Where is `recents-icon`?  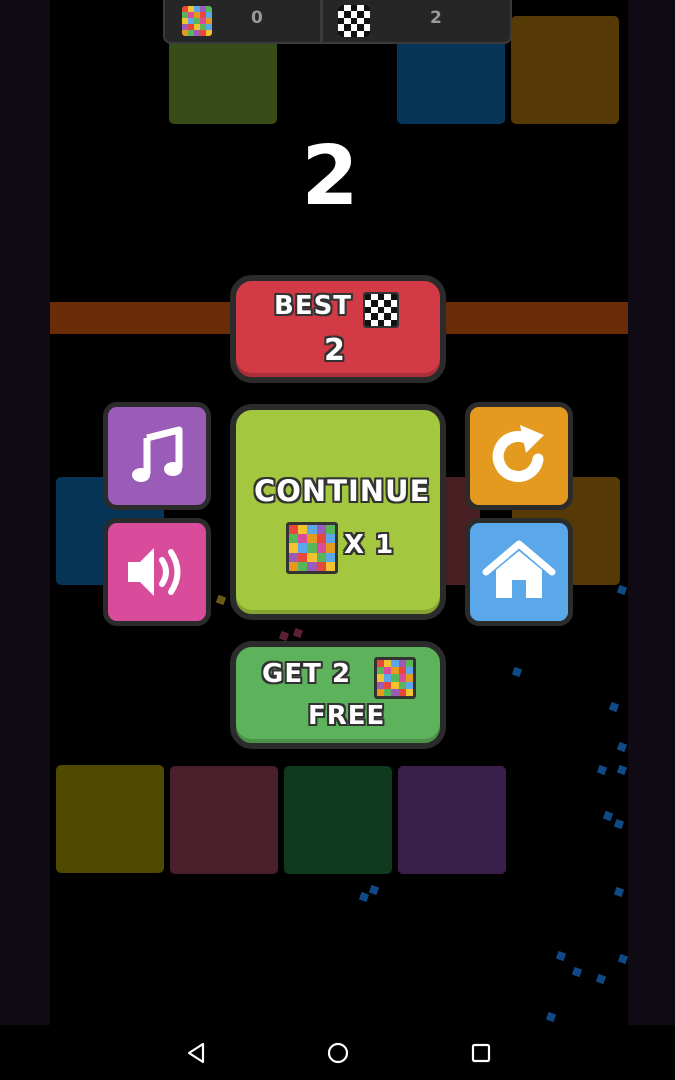
recents-icon is located at coordinates (481, 1053).